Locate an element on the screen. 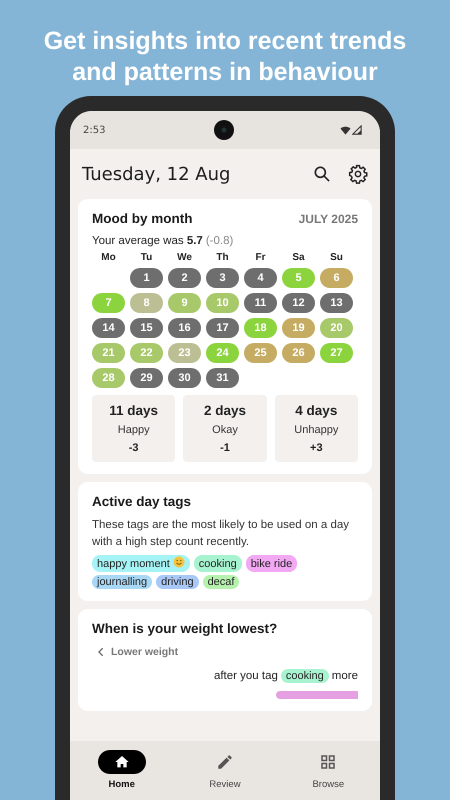  wifi-icon is located at coordinates (345, 130).